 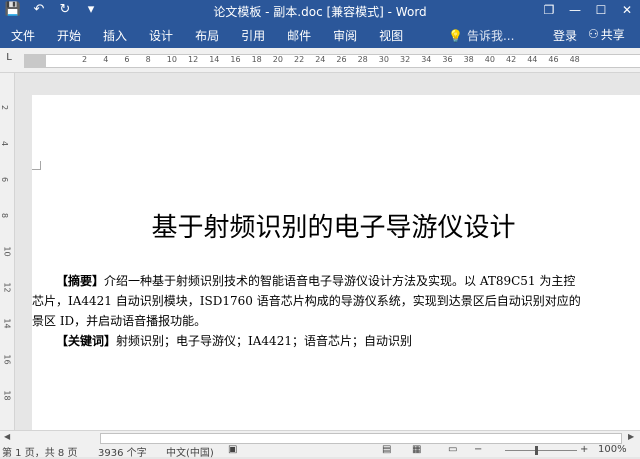 What do you see at coordinates (426, 59) in the screenshot?
I see `ruler-number: 34` at bounding box center [426, 59].